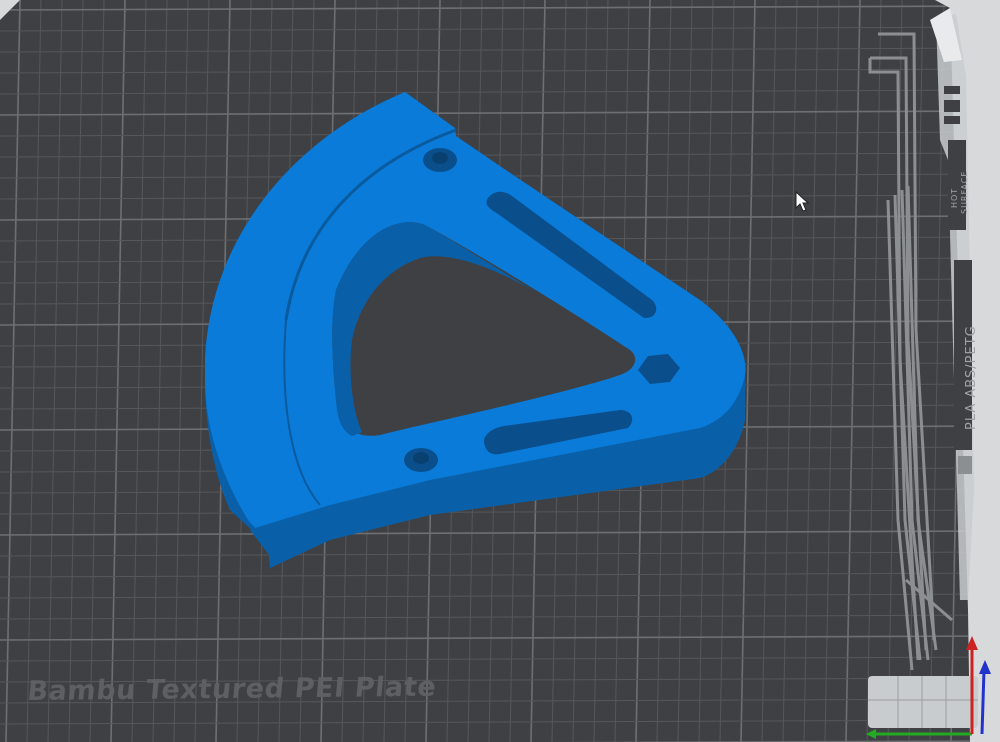  Describe the element at coordinates (965, 465) in the screenshot. I see `bambu-logo-icon` at that location.